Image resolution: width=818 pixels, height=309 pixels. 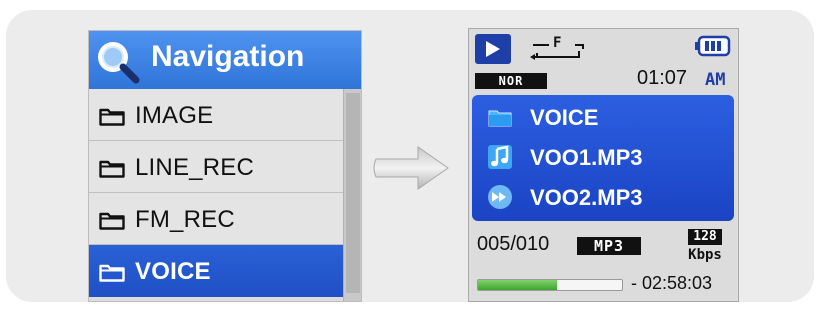 I want to click on bitrate-unit: Kbps, so click(x=705, y=255).